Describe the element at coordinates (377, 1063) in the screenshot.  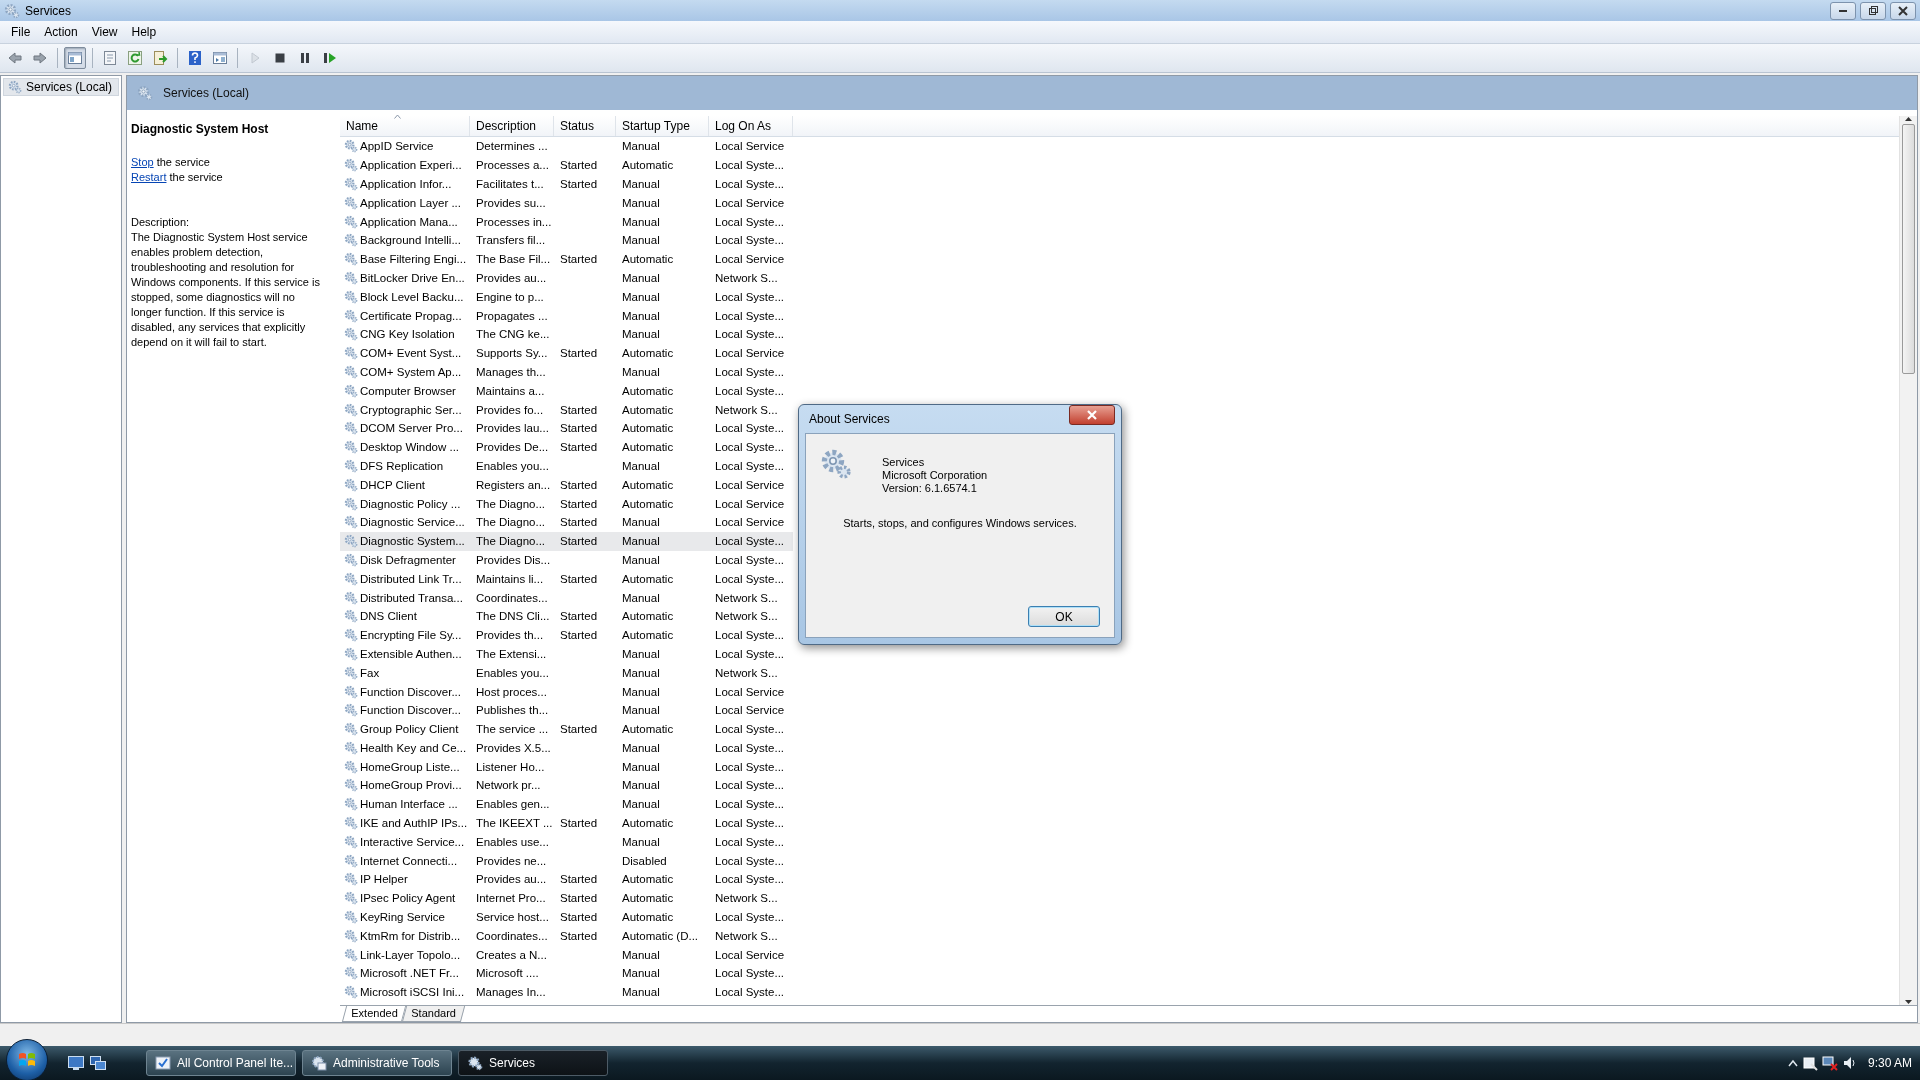
I see `taskbar-button: Administrative Tools` at that location.